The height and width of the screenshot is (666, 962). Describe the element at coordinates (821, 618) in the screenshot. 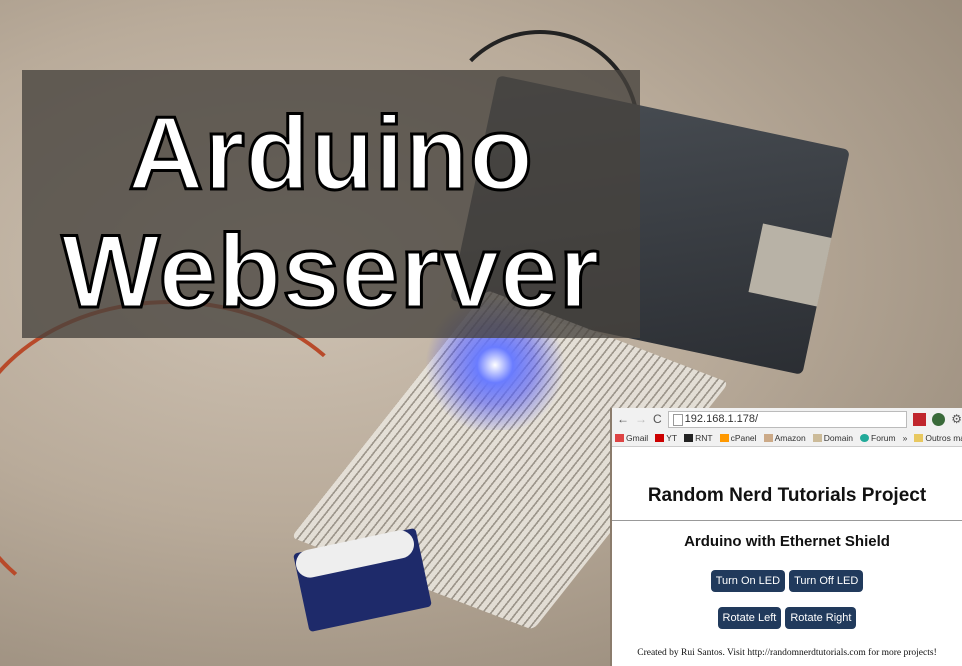

I see `rotate-right-button: Rotate Right` at that location.